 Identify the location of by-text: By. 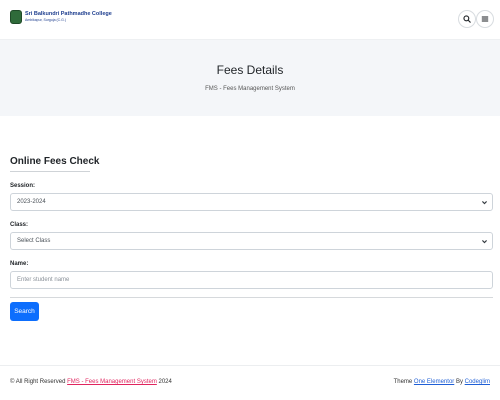
(459, 382).